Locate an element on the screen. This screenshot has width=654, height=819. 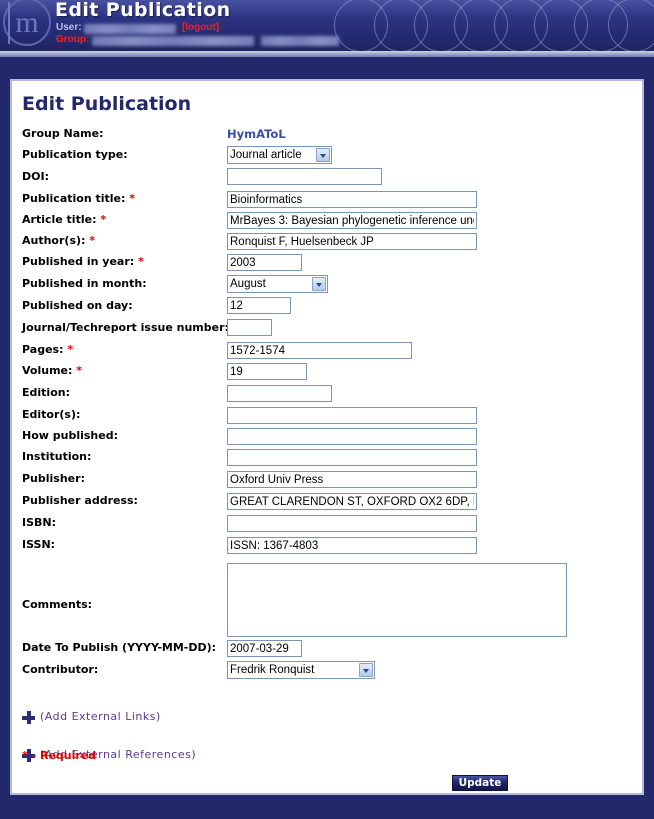
form-row-contributor: Contributor: Fredrik Ronquist is located at coordinates (327, 674).